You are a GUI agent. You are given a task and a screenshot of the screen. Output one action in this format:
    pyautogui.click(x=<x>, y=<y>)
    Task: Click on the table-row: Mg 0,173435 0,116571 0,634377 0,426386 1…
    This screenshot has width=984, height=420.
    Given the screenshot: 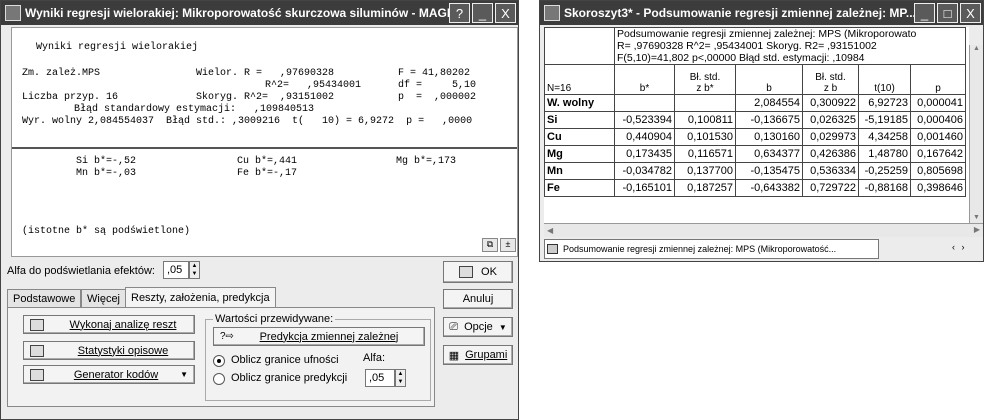 What is the action you would take?
    pyautogui.click(x=755, y=154)
    